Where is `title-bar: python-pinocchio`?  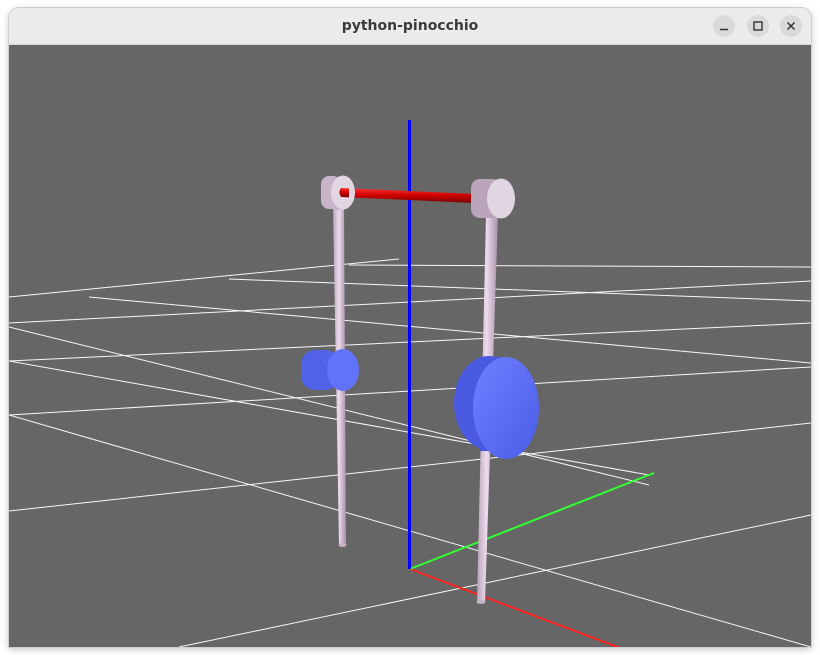
title-bar: python-pinocchio is located at coordinates (410, 26).